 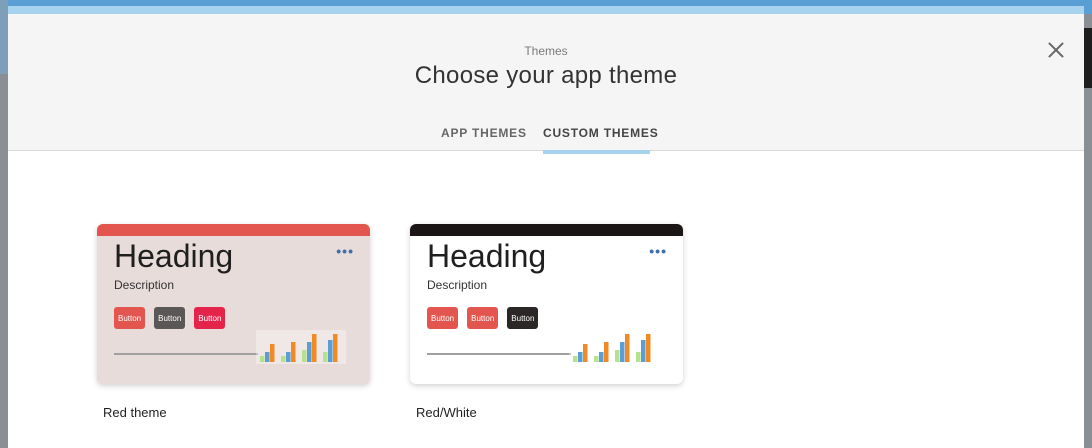 I want to click on theme-name-label: Red/White, so click(x=446, y=412).